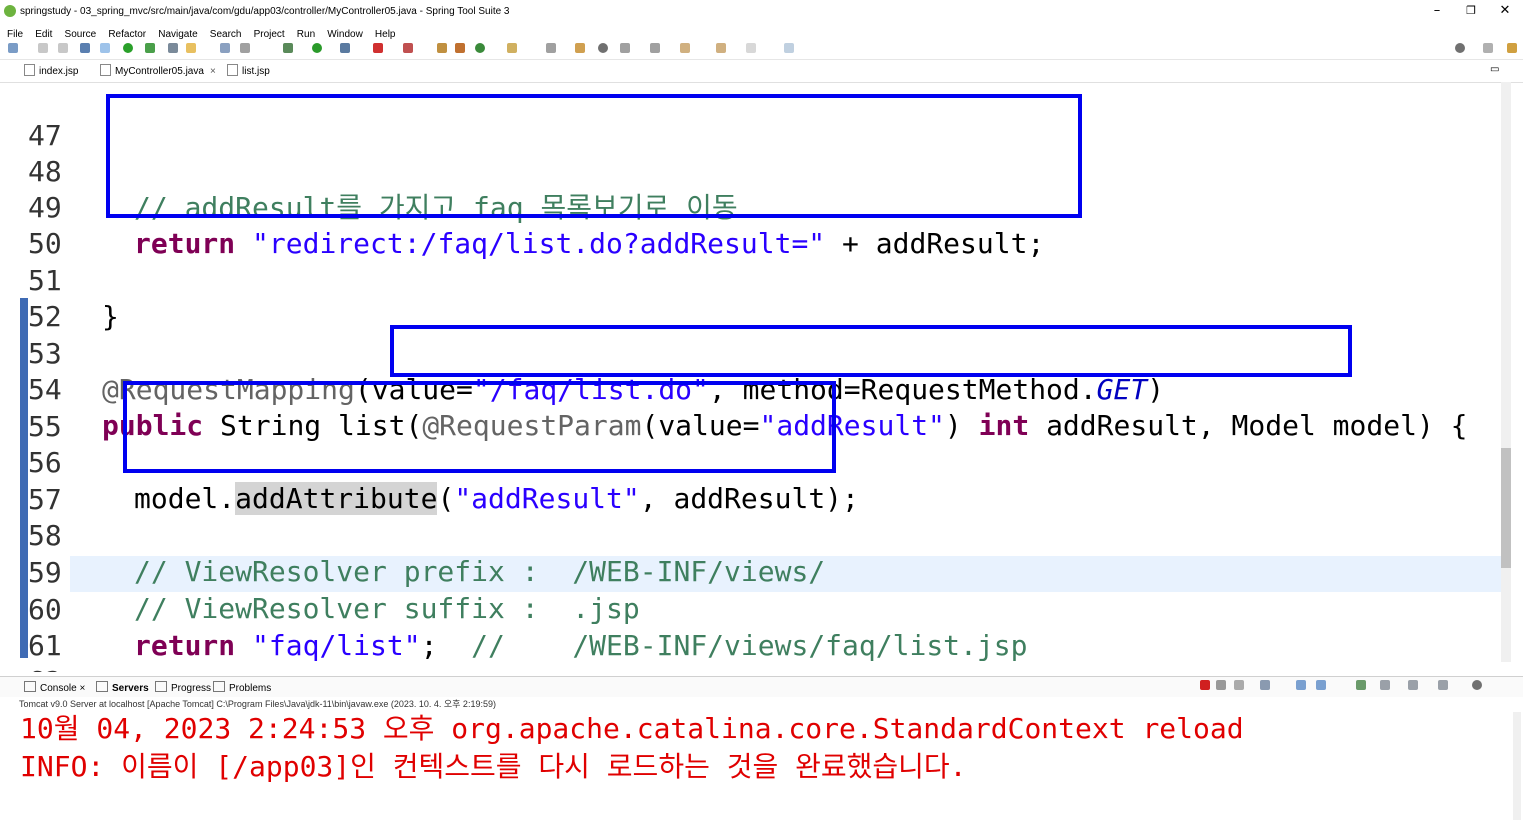 Image resolution: width=1523 pixels, height=825 pixels. Describe the element at coordinates (1413, 685) in the screenshot. I see `open-console-icon` at that location.